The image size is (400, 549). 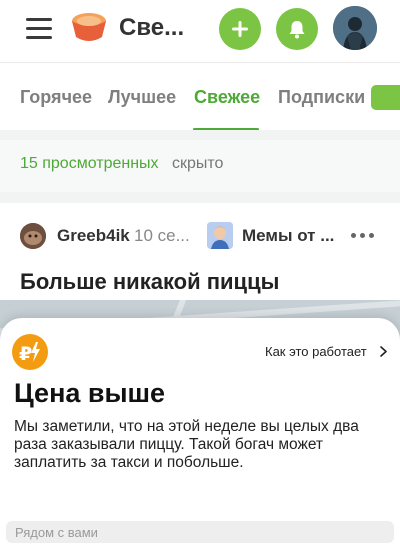 I want to click on viewed-count-link: 15 просмотренных, so click(x=89, y=164).